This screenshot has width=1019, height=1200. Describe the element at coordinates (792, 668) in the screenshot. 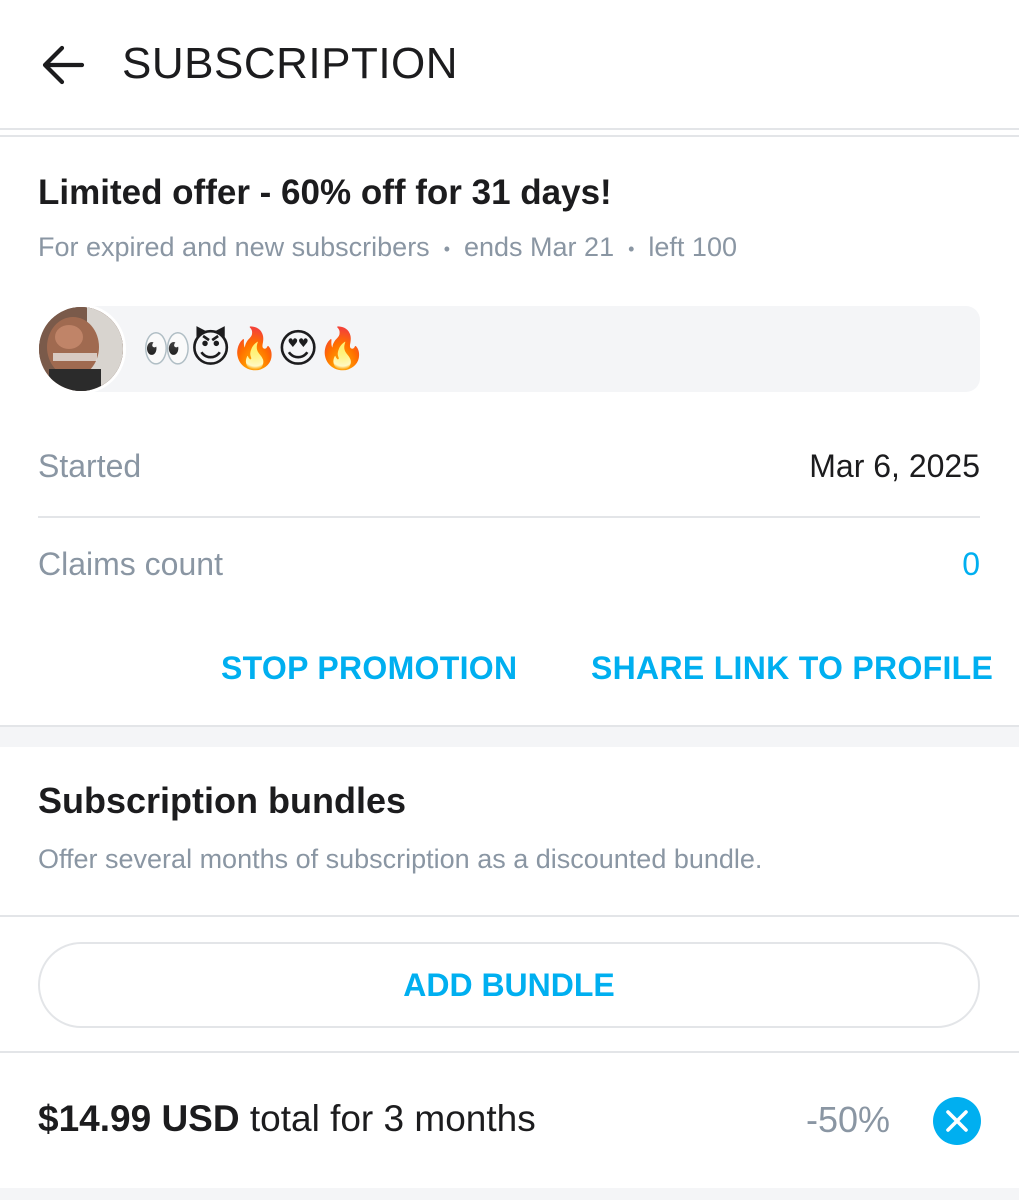

I see `share-link-button: SHARE LINK TO PROFILE` at that location.